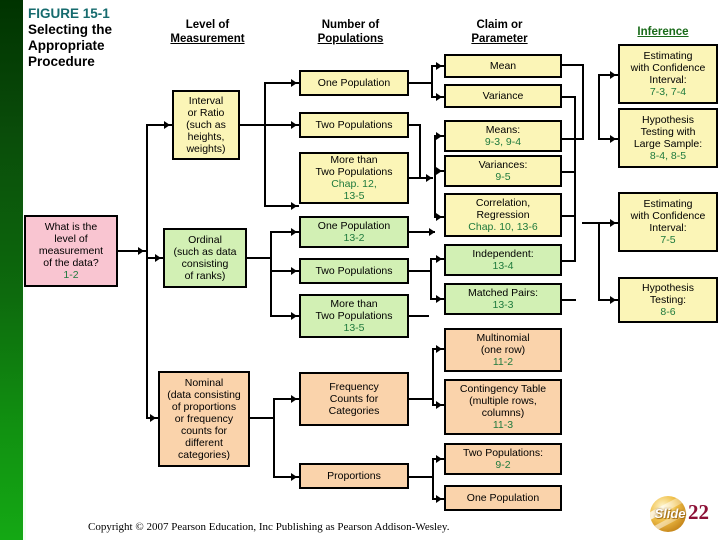 Image resolution: width=720 pixels, height=540 pixels. I want to click on node-variance: Variance, so click(503, 96).